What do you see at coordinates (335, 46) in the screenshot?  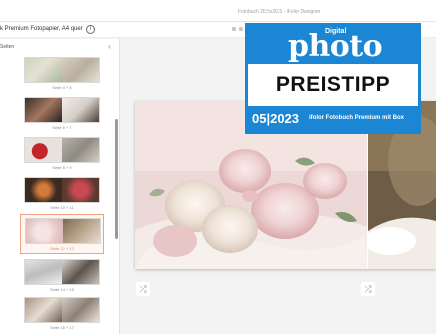 I see `badge-magazine-logo: photo` at bounding box center [335, 46].